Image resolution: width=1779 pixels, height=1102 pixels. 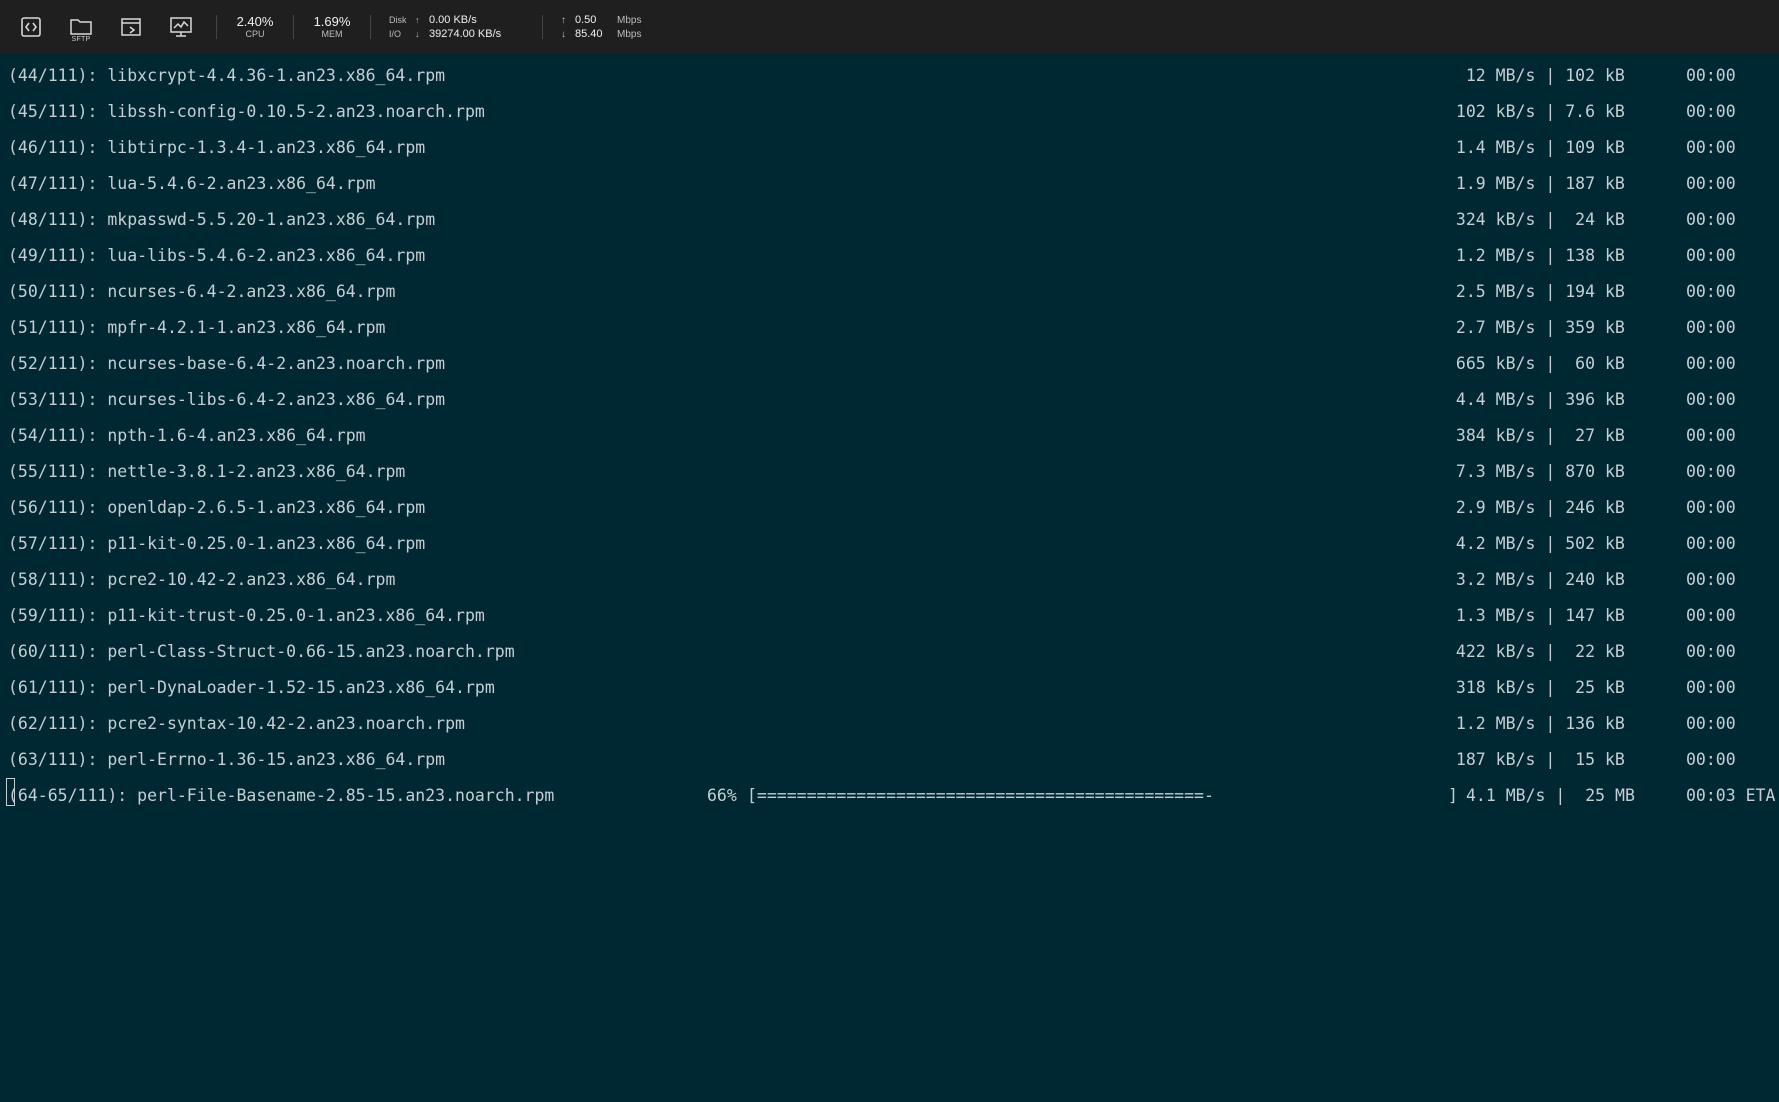 I want to click on monitor-chart-icon, so click(x=181, y=27).